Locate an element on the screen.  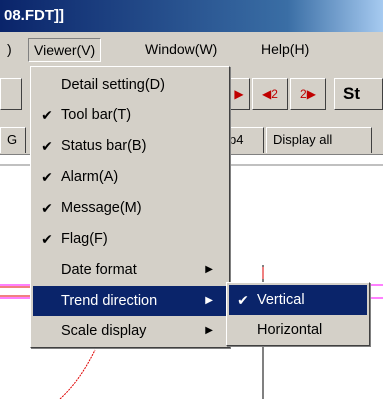
menu-item-label: Date format is located at coordinates (99, 270).